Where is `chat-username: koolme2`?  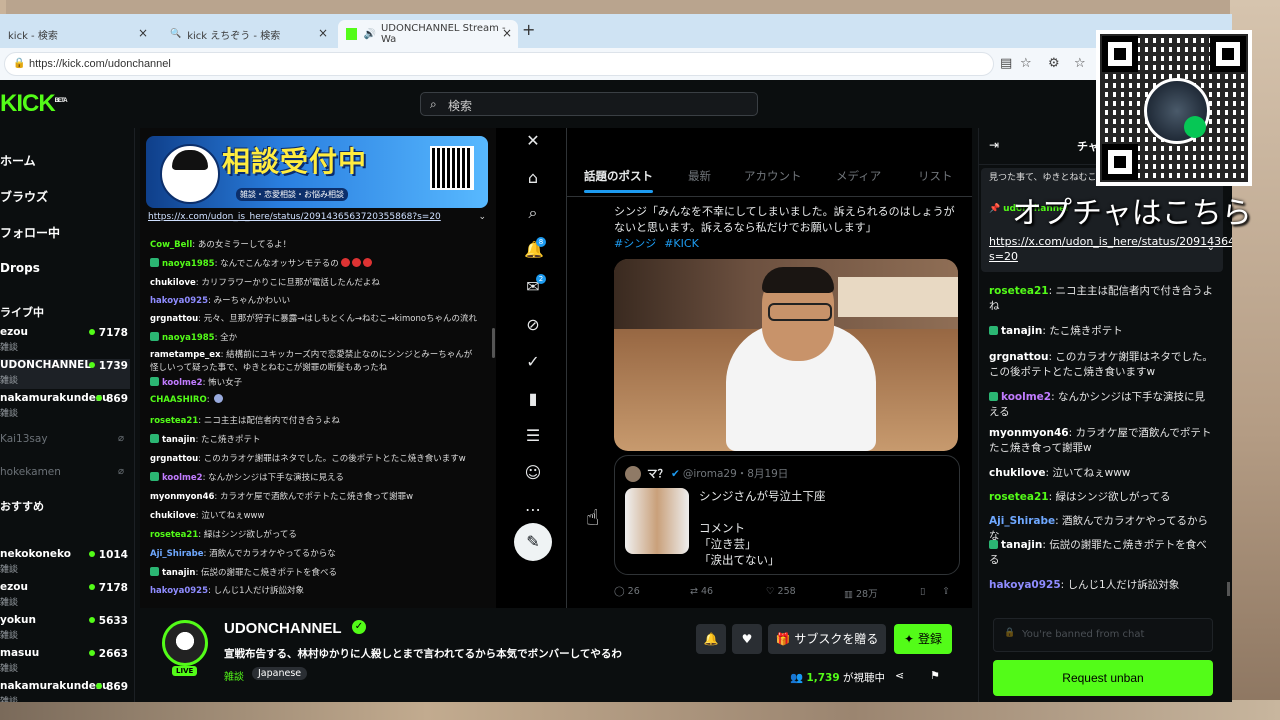 chat-username: koolme2 is located at coordinates (1026, 397).